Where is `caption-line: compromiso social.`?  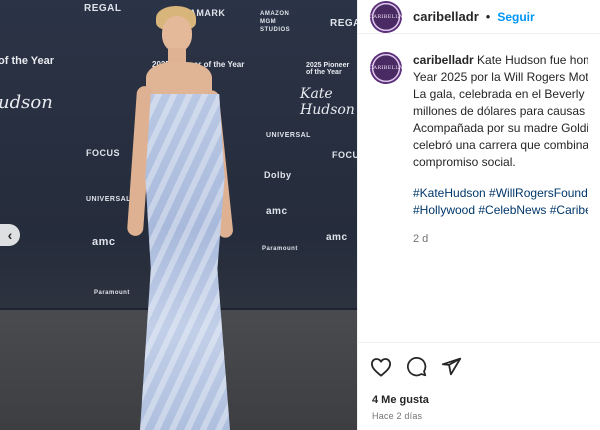
caption-line: compromiso social. is located at coordinates (464, 162).